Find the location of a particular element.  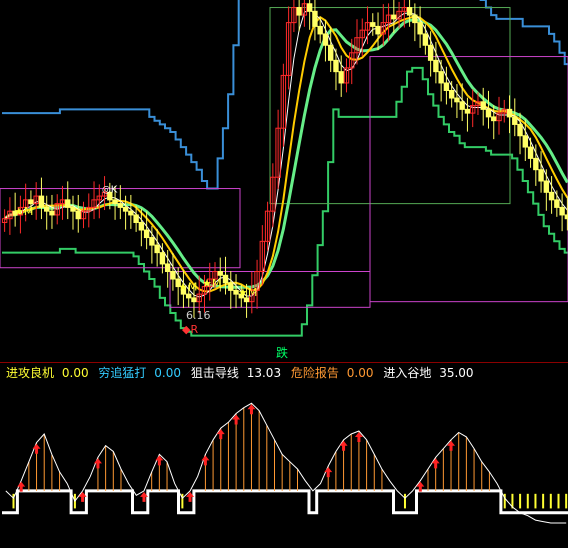

indicator-pursue: 穷追猛打: 0.00 is located at coordinates (140, 373).